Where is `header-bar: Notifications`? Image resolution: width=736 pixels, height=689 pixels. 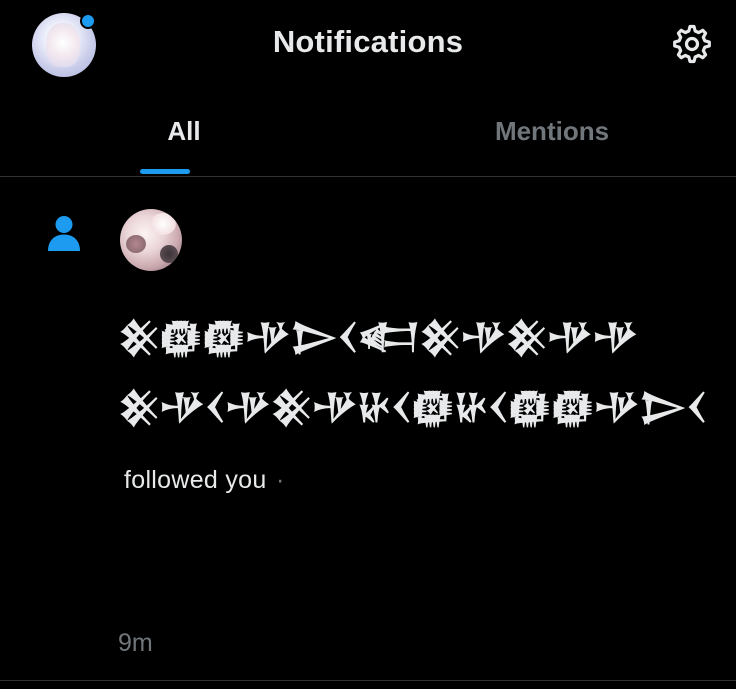 header-bar: Notifications is located at coordinates (368, 45).